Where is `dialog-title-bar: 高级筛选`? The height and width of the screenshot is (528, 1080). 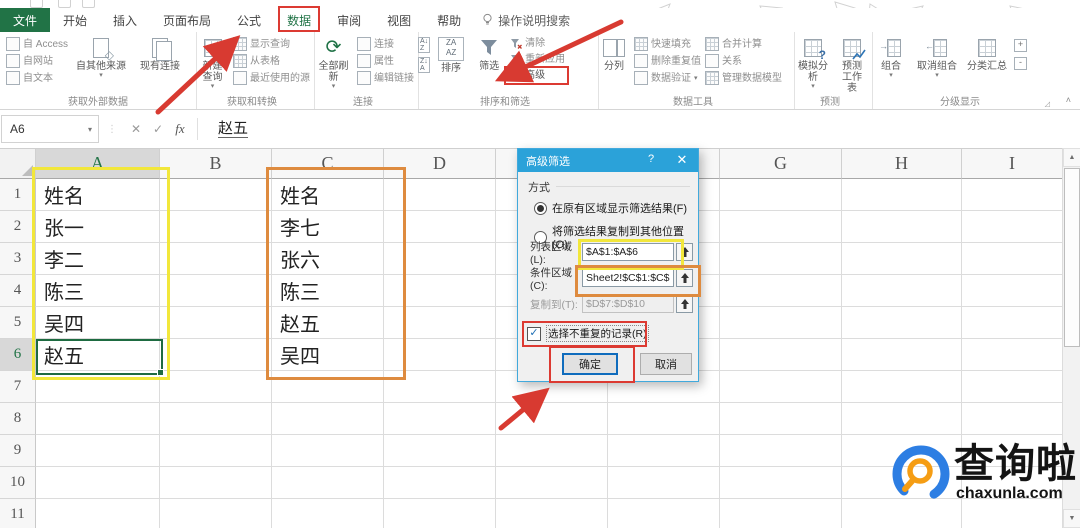
dialog-title-bar: 高级筛选 is located at coordinates (608, 160).